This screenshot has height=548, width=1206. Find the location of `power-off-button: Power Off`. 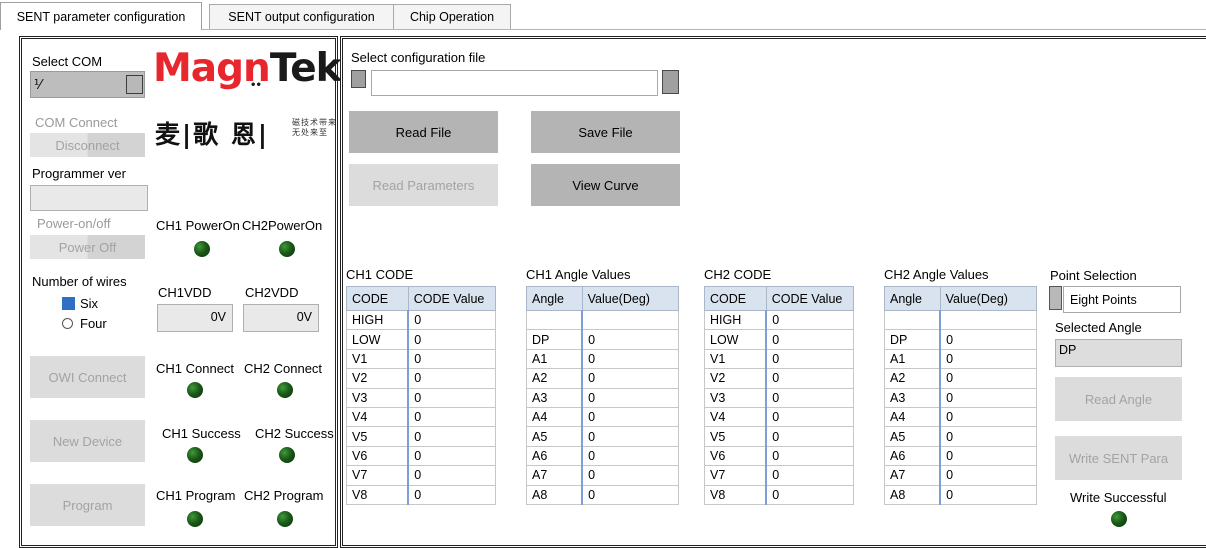

power-off-button: Power Off is located at coordinates (87, 247).